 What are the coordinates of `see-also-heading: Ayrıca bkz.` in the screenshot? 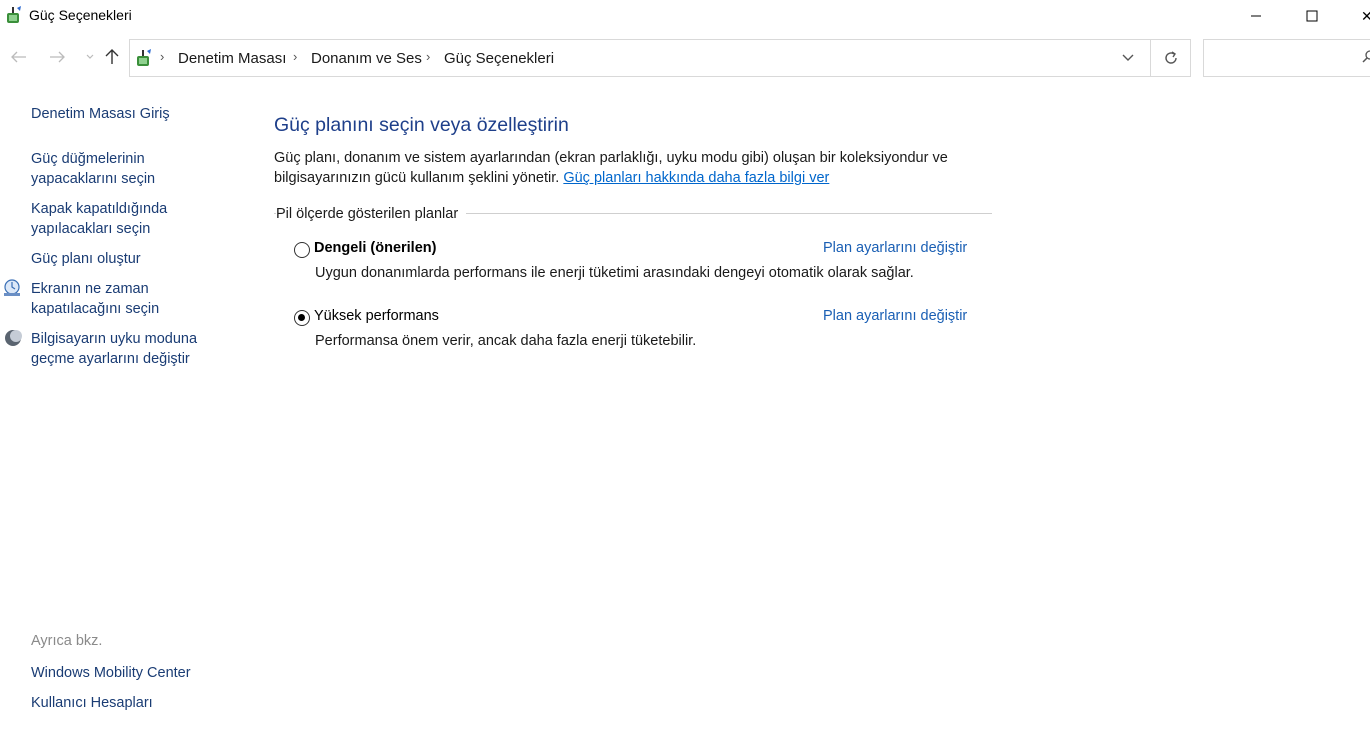 It's located at (67, 641).